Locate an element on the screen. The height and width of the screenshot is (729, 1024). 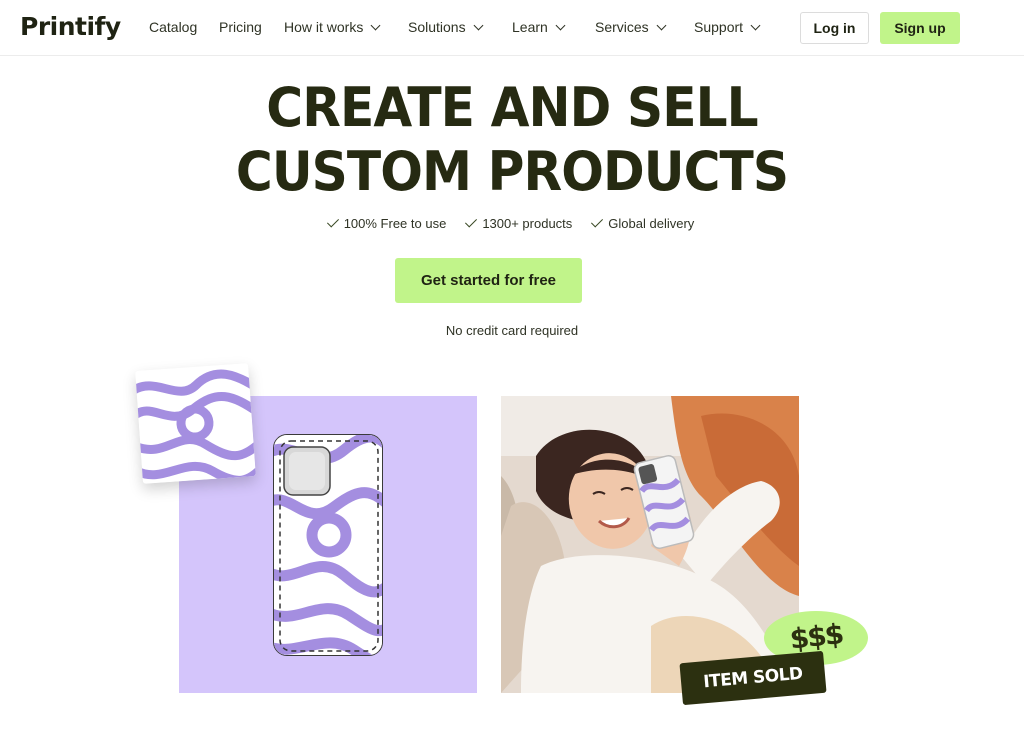
nav-item-how-it-works: How it works is located at coordinates (332, 27).